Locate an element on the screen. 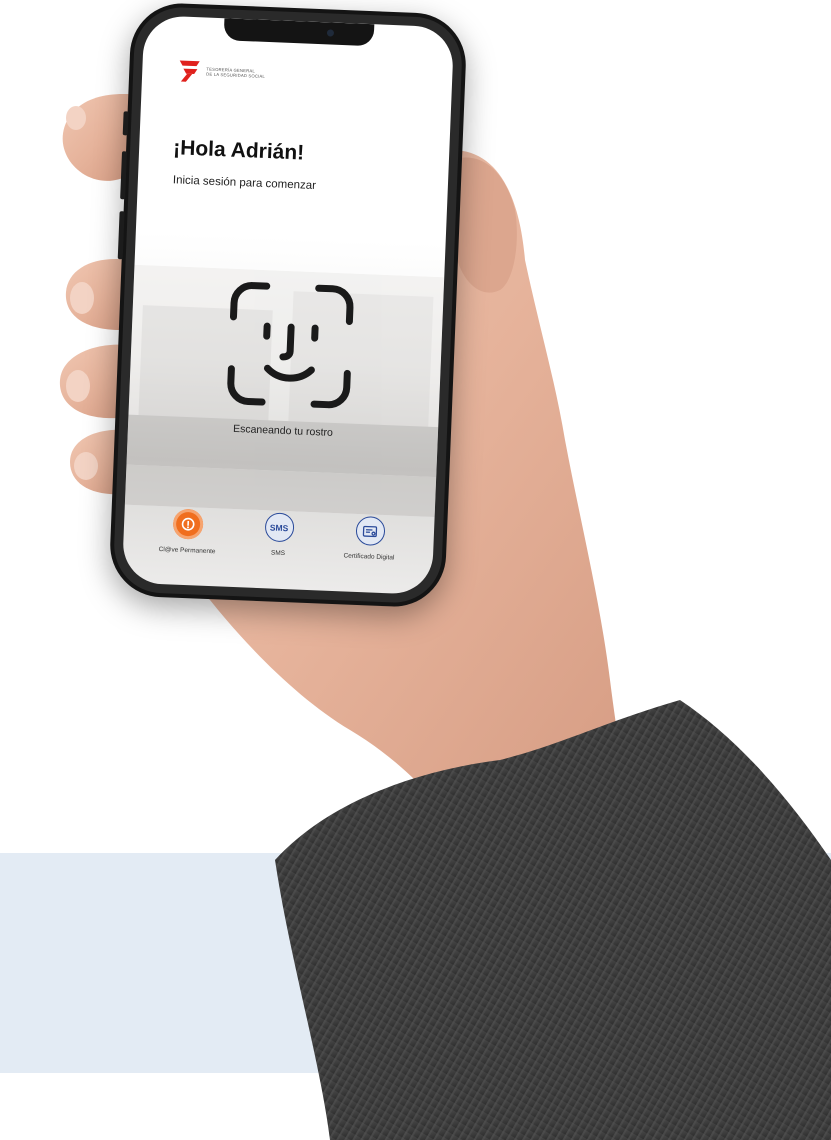  sms-icon: SMS is located at coordinates (279, 527).